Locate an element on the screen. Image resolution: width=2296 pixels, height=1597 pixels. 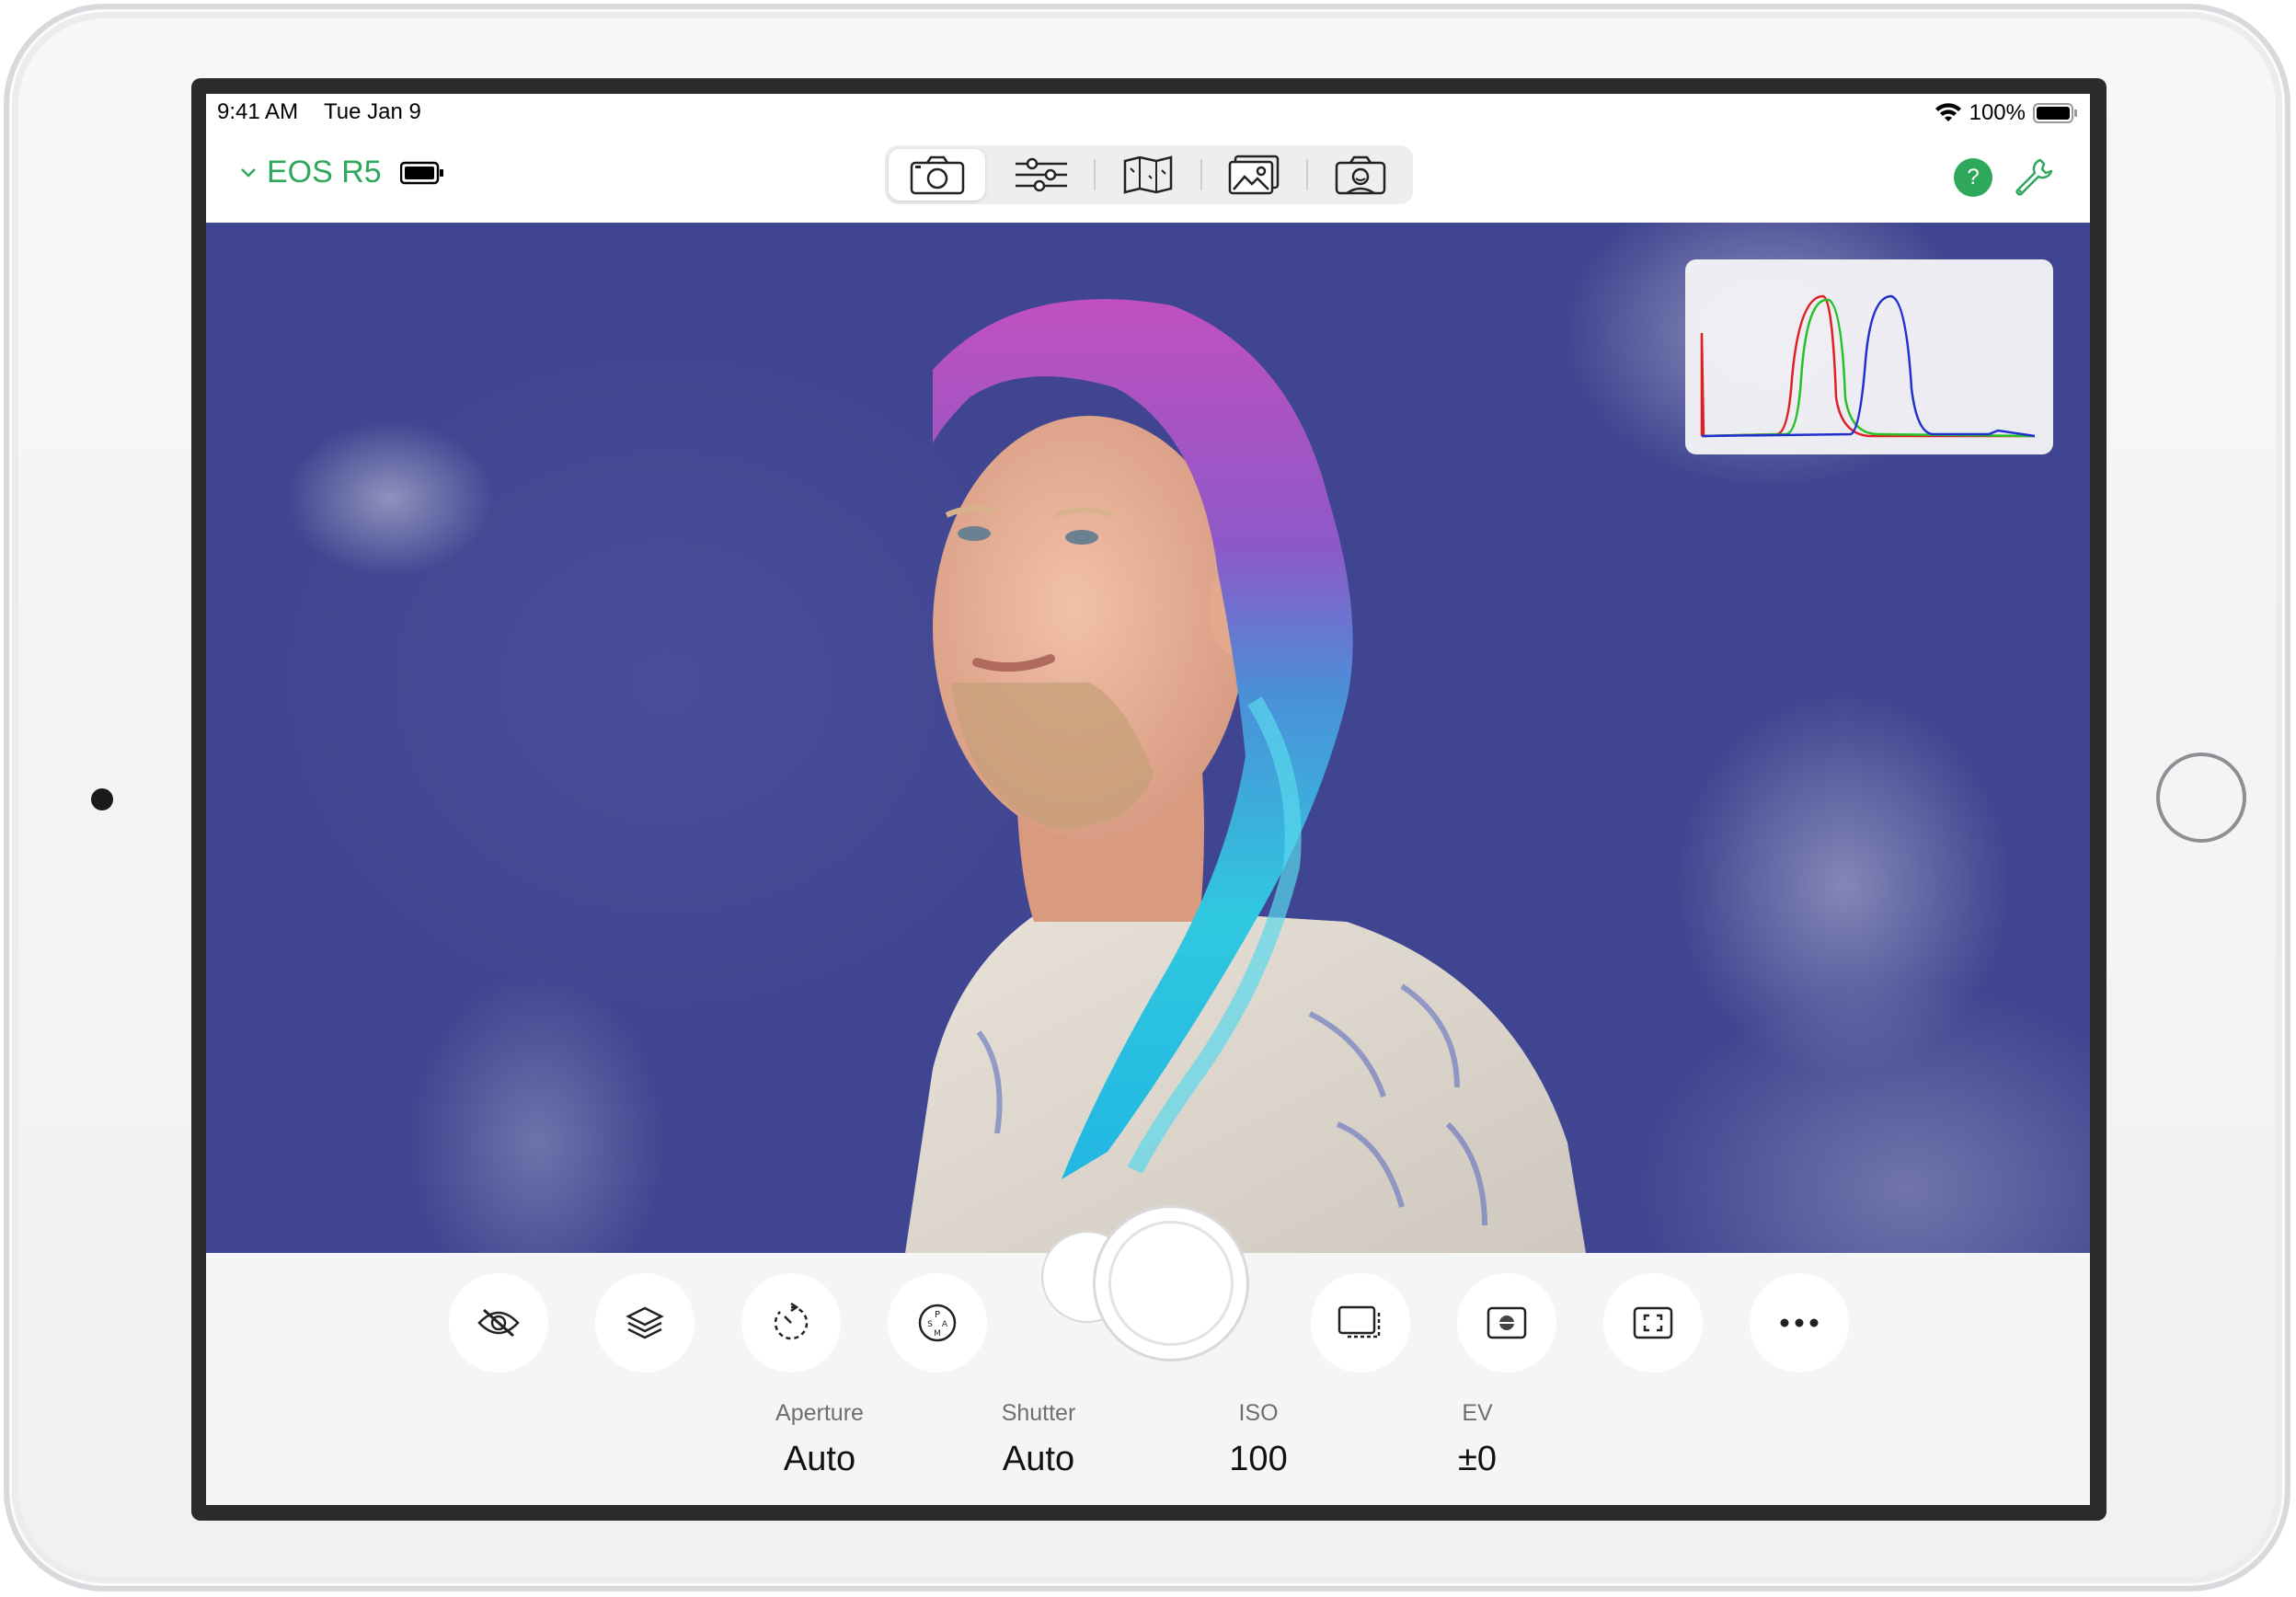
tab-gallery is located at coordinates (1254, 174).